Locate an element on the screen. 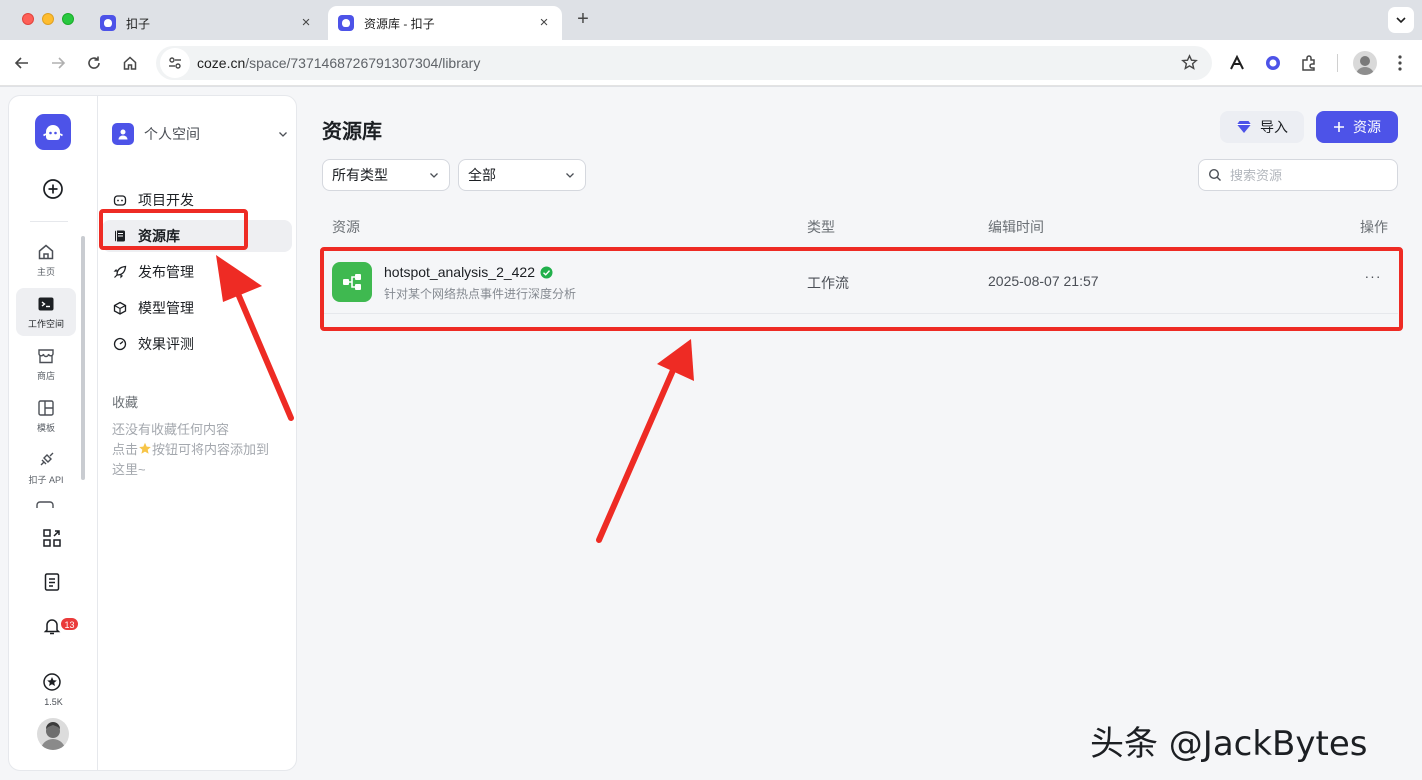 Image resolution: width=1422 pixels, height=780 pixels. user-space-icon is located at coordinates (123, 134).